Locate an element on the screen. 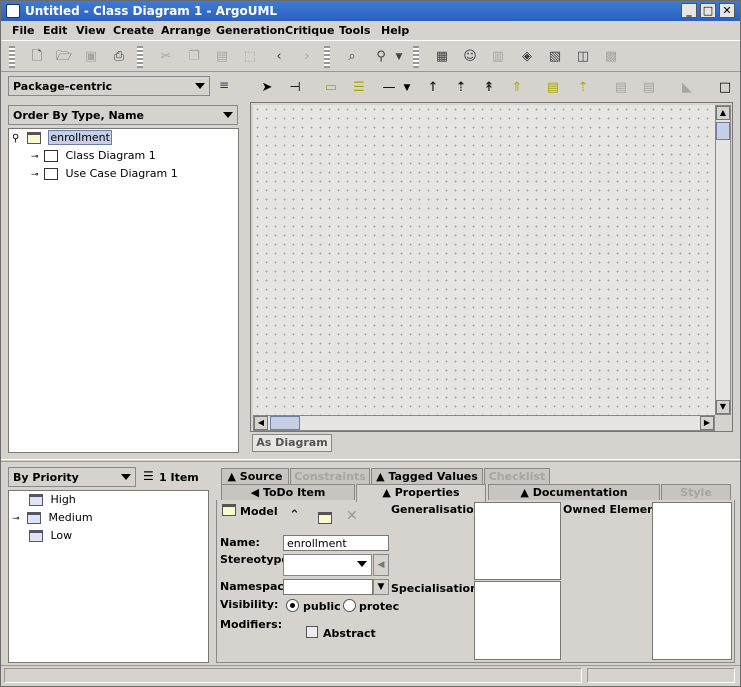  menu-critique: Critique is located at coordinates (309, 30).